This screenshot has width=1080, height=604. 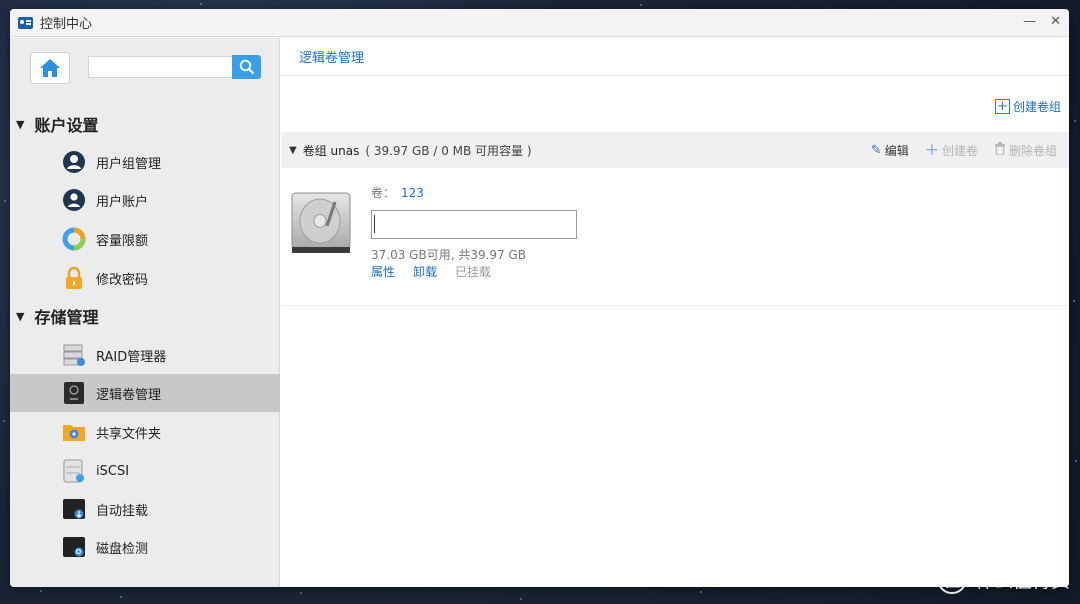 I want to click on section-account-settings: ▼ 账户设置, so click(x=57, y=124).